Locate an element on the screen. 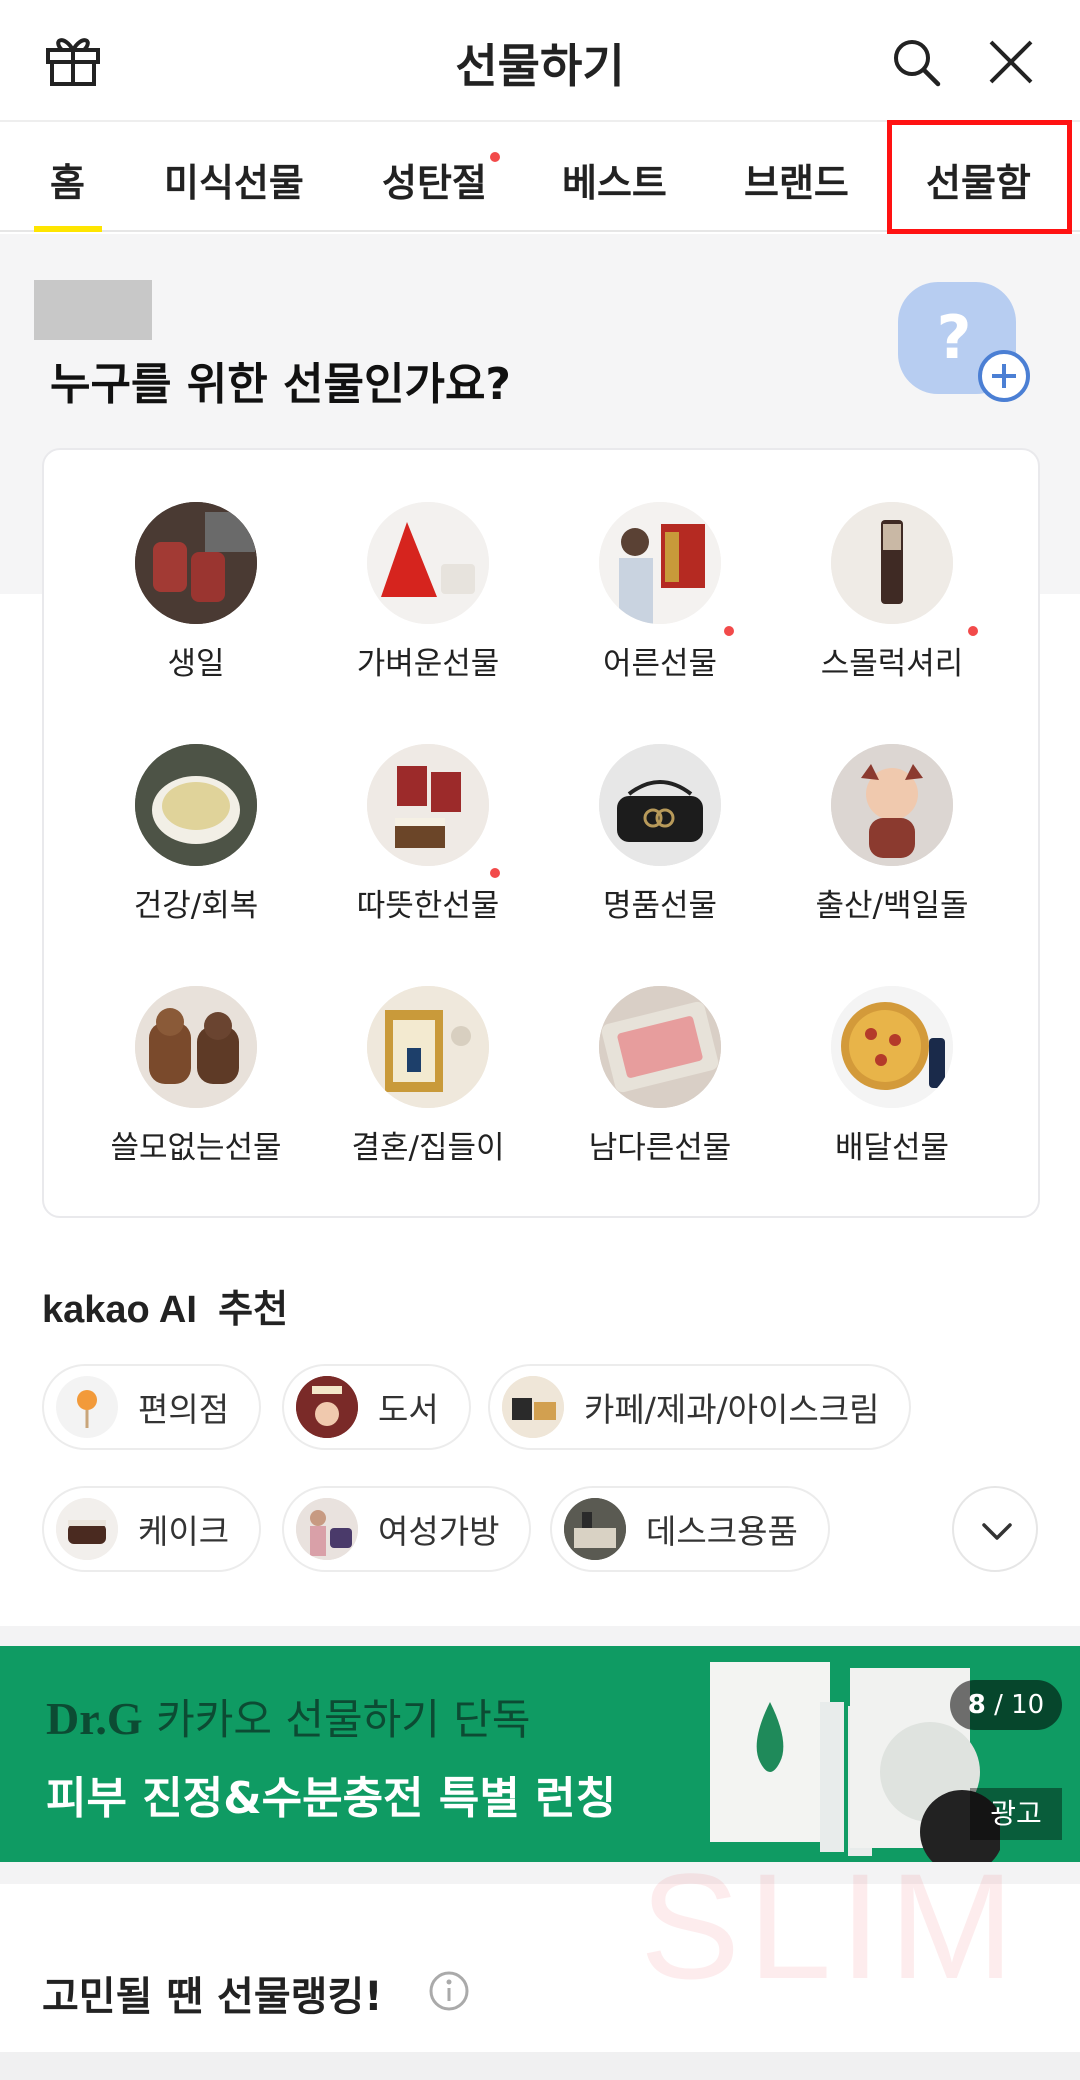  category-label: 따뜻한선물 is located at coordinates (428, 906).